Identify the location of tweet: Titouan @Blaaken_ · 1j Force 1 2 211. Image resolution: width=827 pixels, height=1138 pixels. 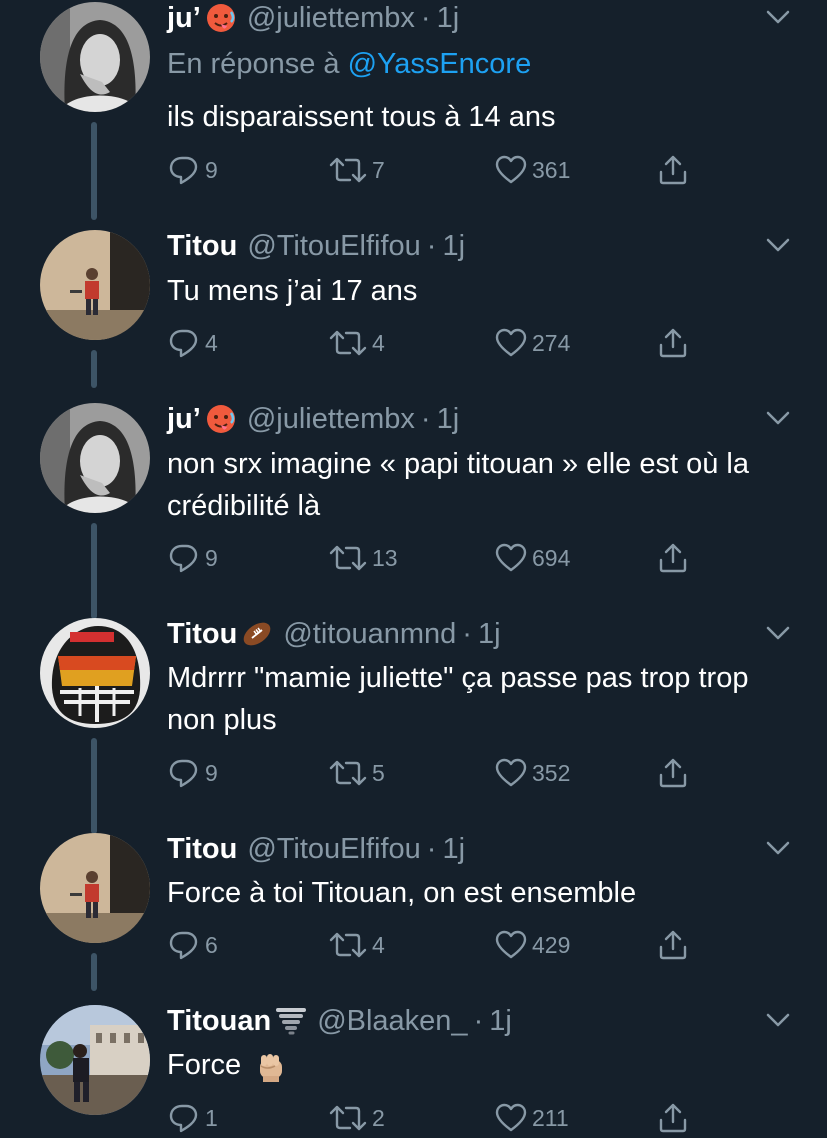
(413, 1070).